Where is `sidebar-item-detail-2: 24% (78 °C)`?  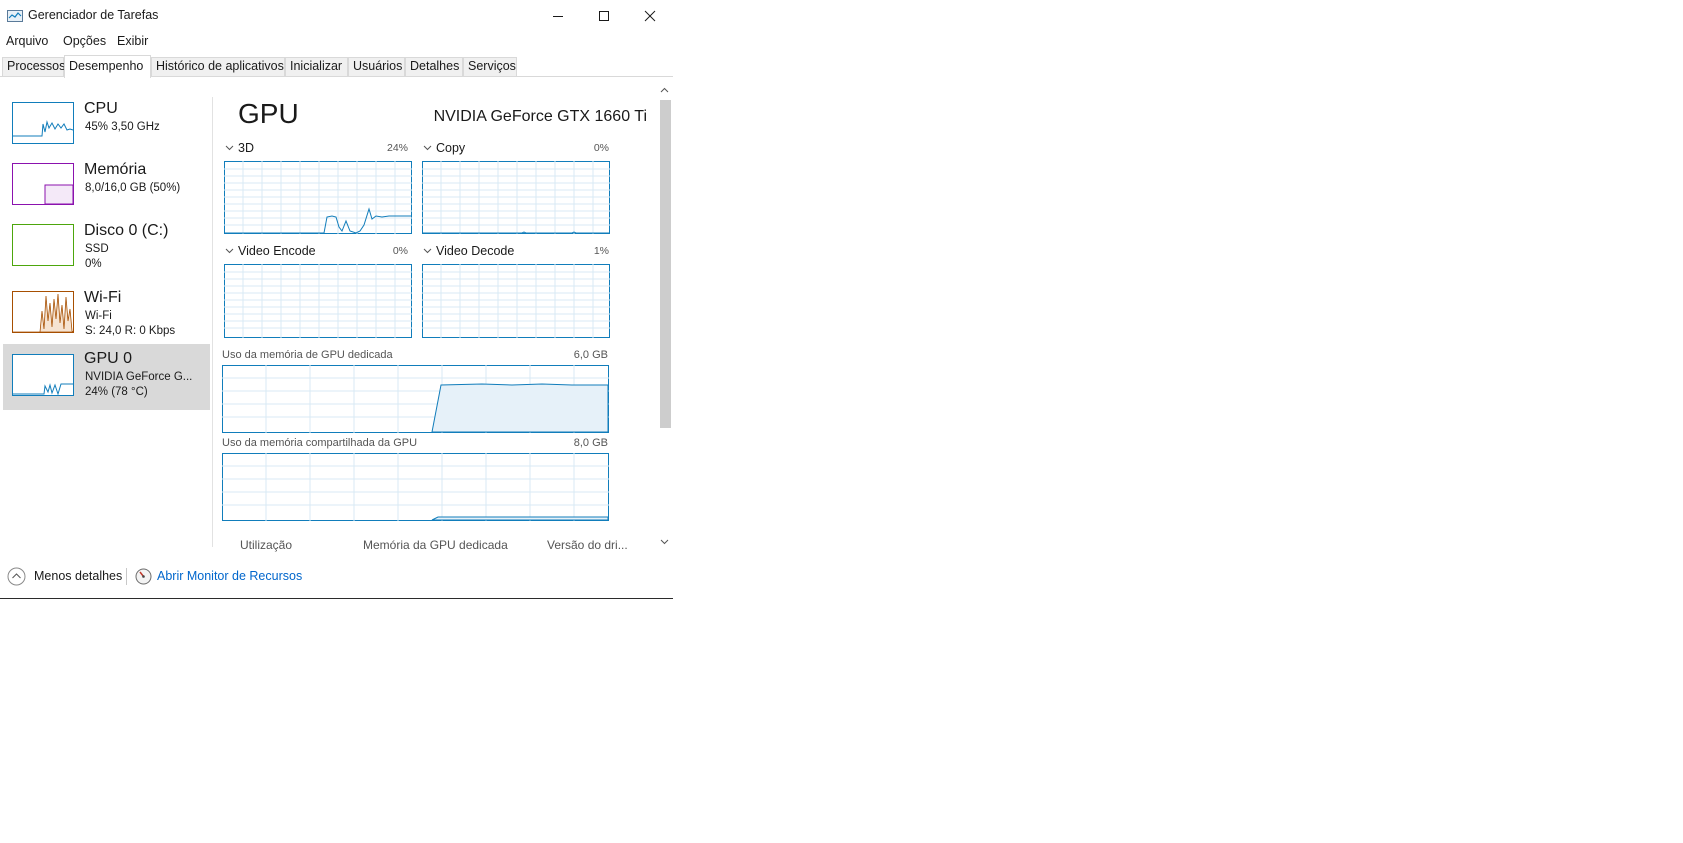
sidebar-item-detail-2: 24% (78 °C) is located at coordinates (116, 392).